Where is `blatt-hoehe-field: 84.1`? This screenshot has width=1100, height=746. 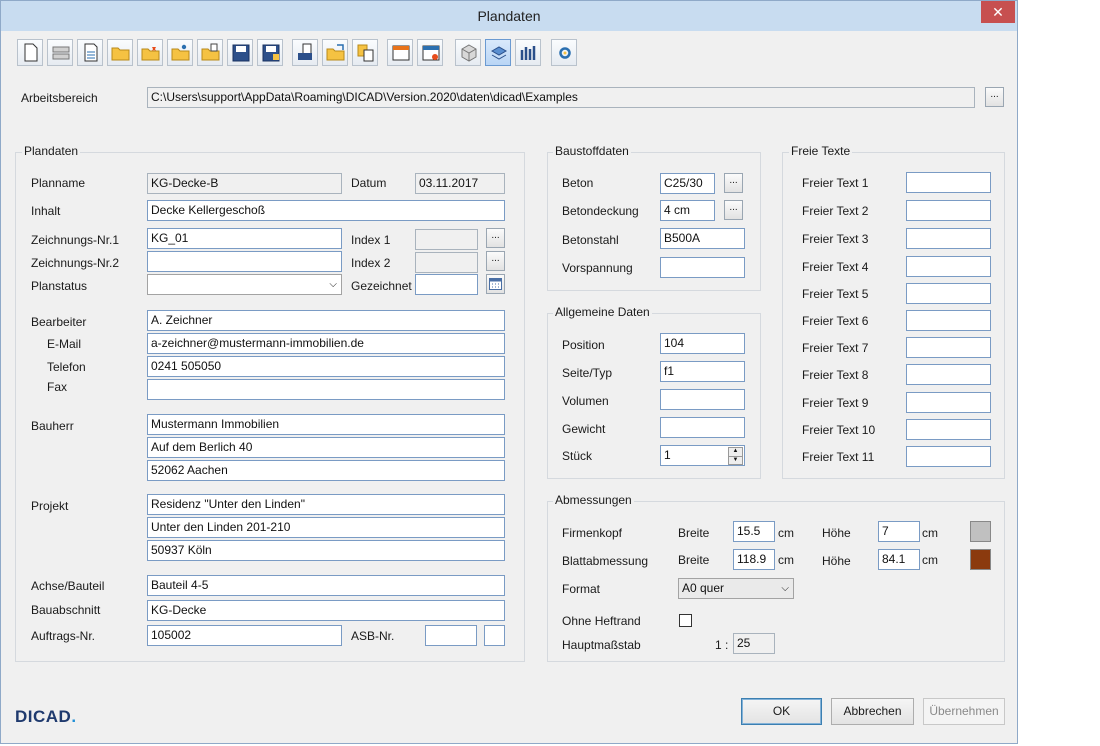
blatt-hoehe-field: 84.1 is located at coordinates (899, 559).